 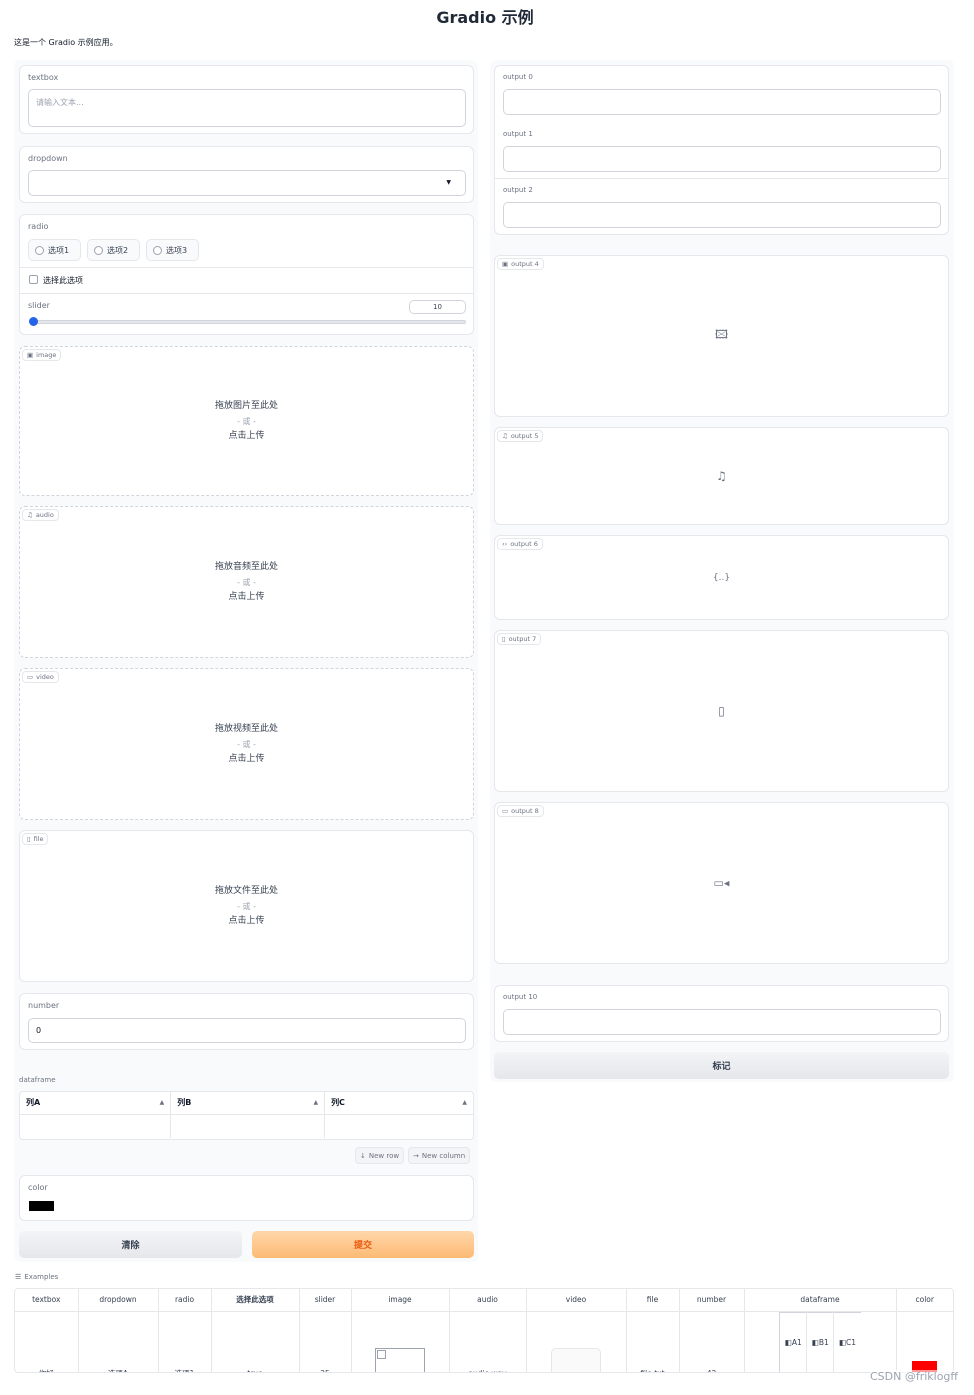 What do you see at coordinates (40, 677) in the screenshot?
I see `video-label-chip: ▭ video` at bounding box center [40, 677].